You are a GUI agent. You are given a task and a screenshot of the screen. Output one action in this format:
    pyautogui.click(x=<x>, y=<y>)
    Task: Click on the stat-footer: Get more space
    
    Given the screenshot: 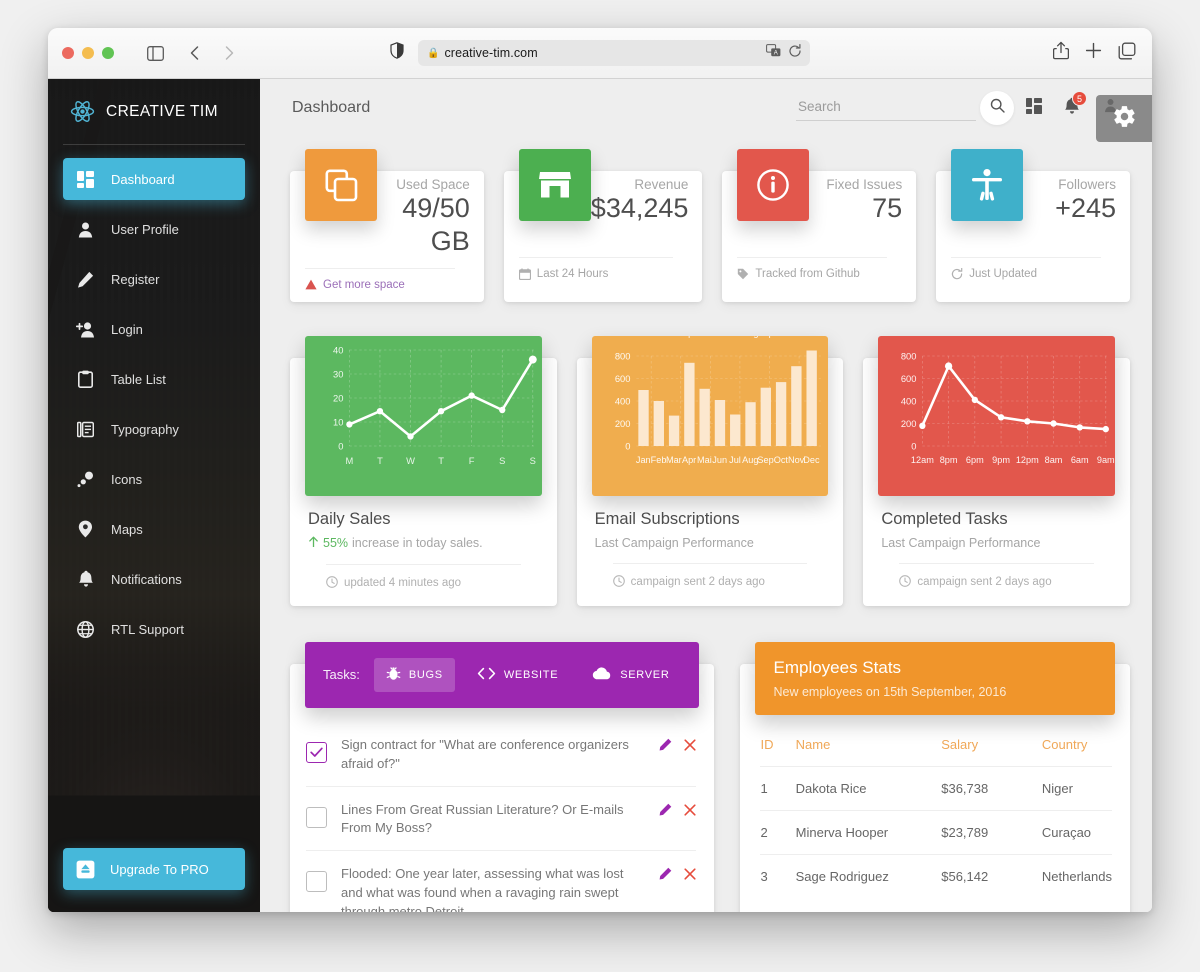 What is the action you would take?
    pyautogui.click(x=380, y=284)
    